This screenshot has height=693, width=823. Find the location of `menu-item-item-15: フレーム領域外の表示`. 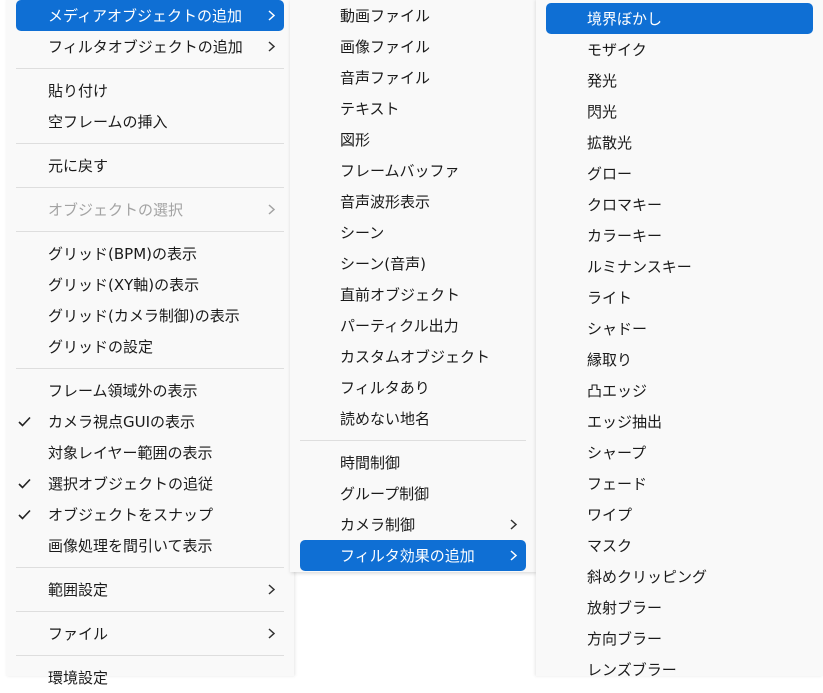

menu-item-item-15: フレーム領域外の表示 is located at coordinates (150, 390).